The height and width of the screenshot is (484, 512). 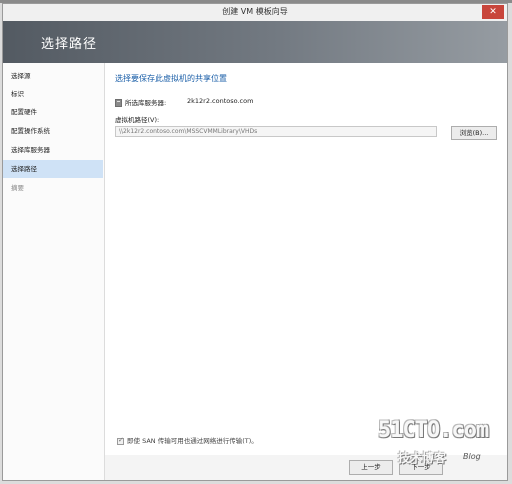 I want to click on close-icon: ✕, so click(x=493, y=12).